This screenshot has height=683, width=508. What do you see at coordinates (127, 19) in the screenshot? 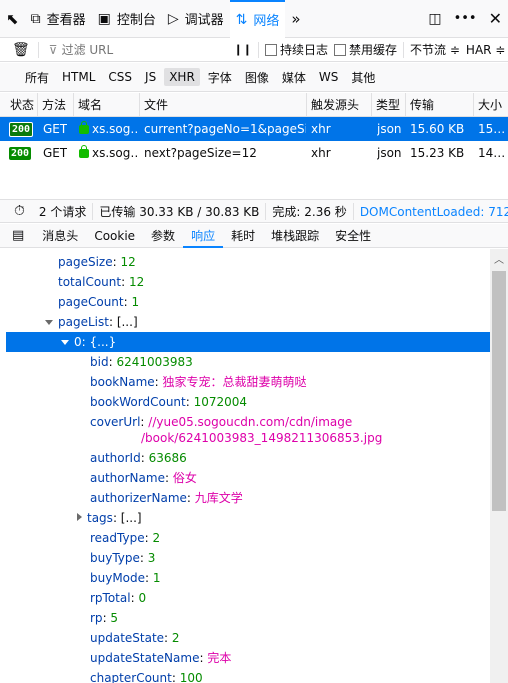
I see `tab-console: ▣ 控制台` at bounding box center [127, 19].